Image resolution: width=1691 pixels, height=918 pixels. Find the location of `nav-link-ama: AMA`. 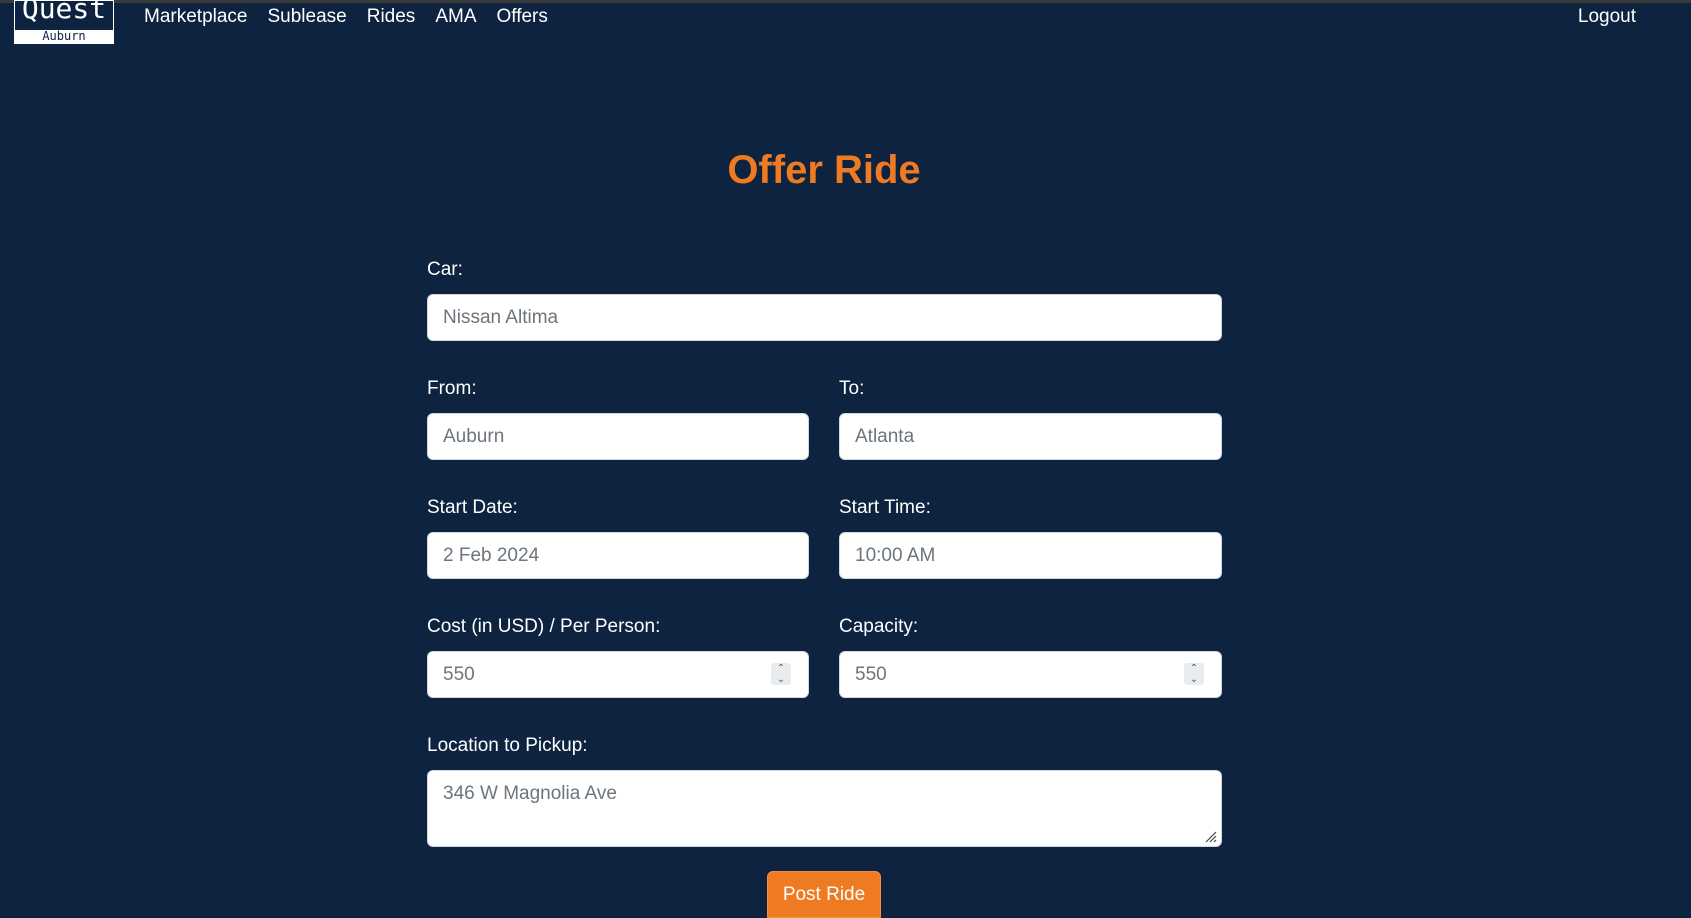

nav-link-ama: AMA is located at coordinates (455, 17).